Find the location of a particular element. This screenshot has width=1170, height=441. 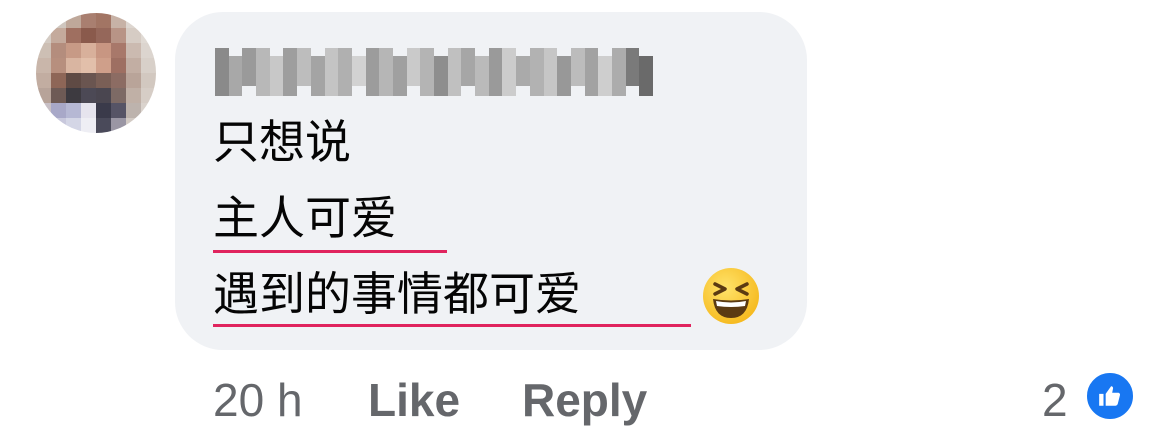

reply-button: Reply is located at coordinates (584, 400).